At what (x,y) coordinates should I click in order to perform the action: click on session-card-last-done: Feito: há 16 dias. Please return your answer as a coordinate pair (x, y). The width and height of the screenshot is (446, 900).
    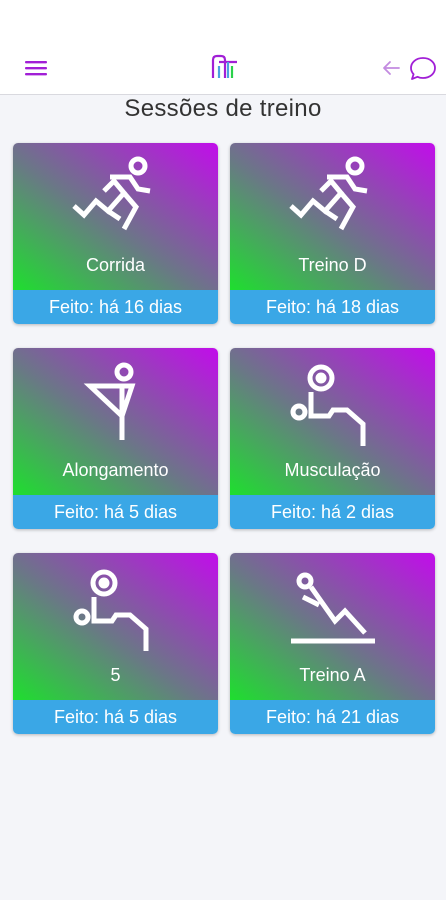
    Looking at the image, I should click on (115, 307).